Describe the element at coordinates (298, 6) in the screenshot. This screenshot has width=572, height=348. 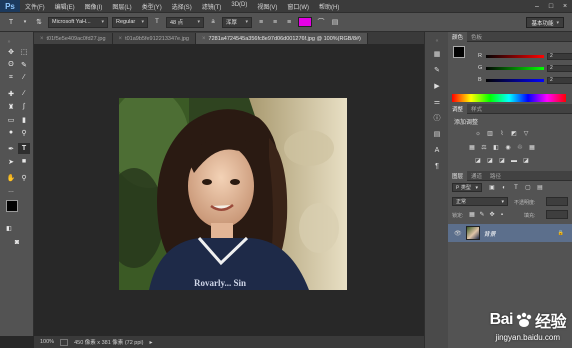
I see `menu-item: 窗口(W)` at that location.